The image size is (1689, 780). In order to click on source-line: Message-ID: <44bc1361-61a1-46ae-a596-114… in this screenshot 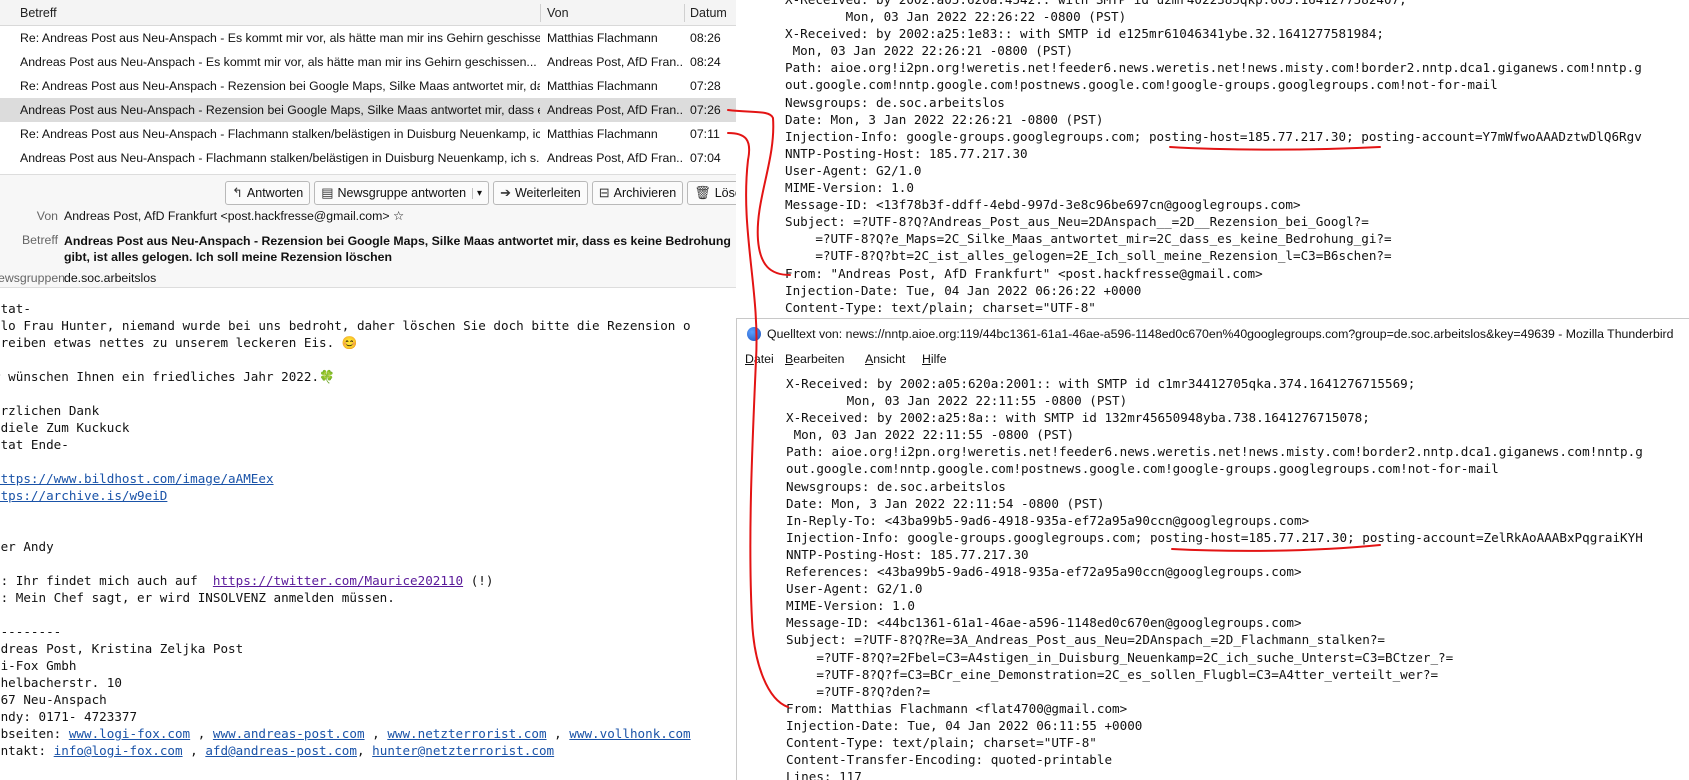, I will do `click(1044, 623)`.